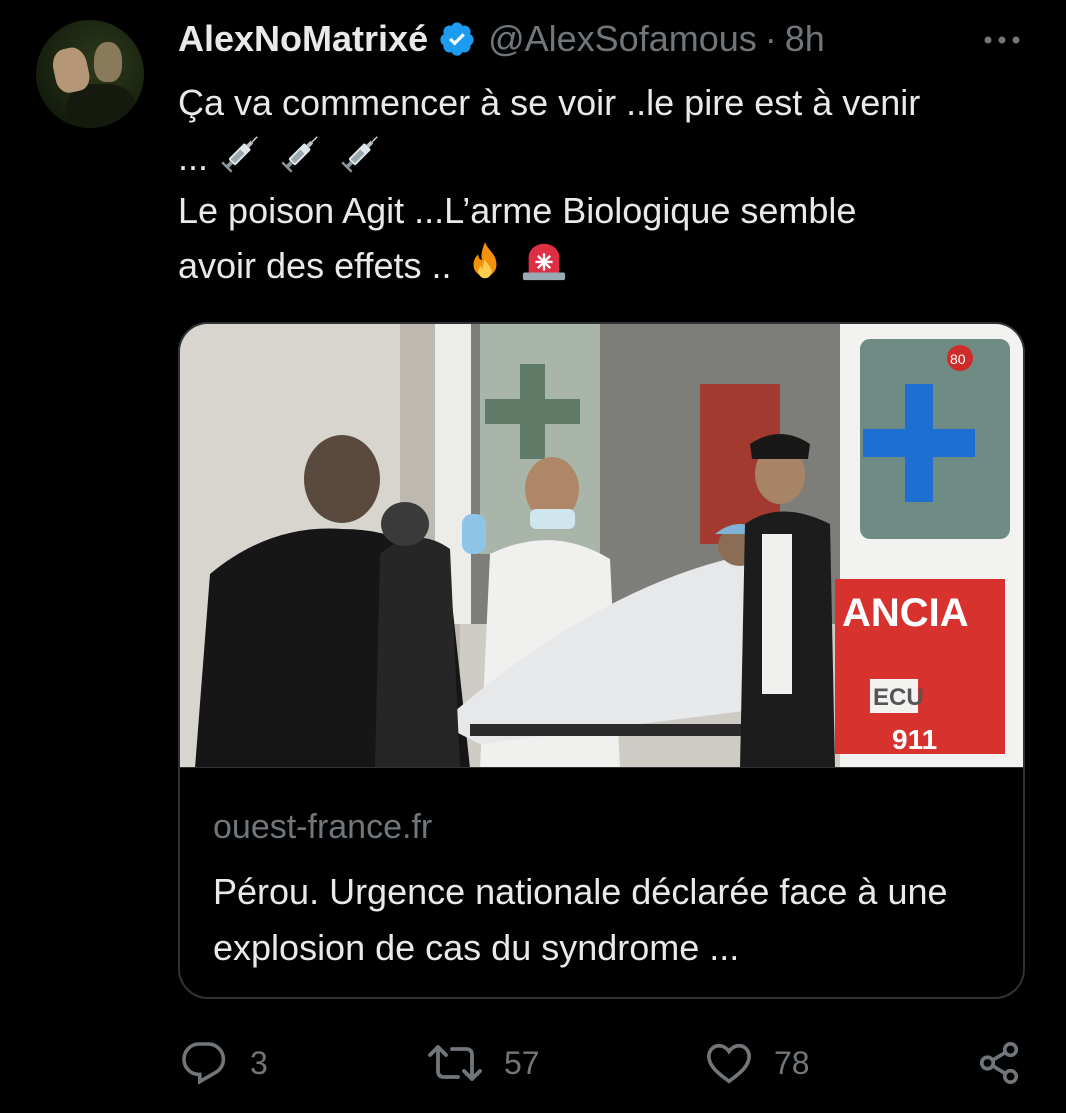  I want to click on retweet-icon, so click(455, 1063).